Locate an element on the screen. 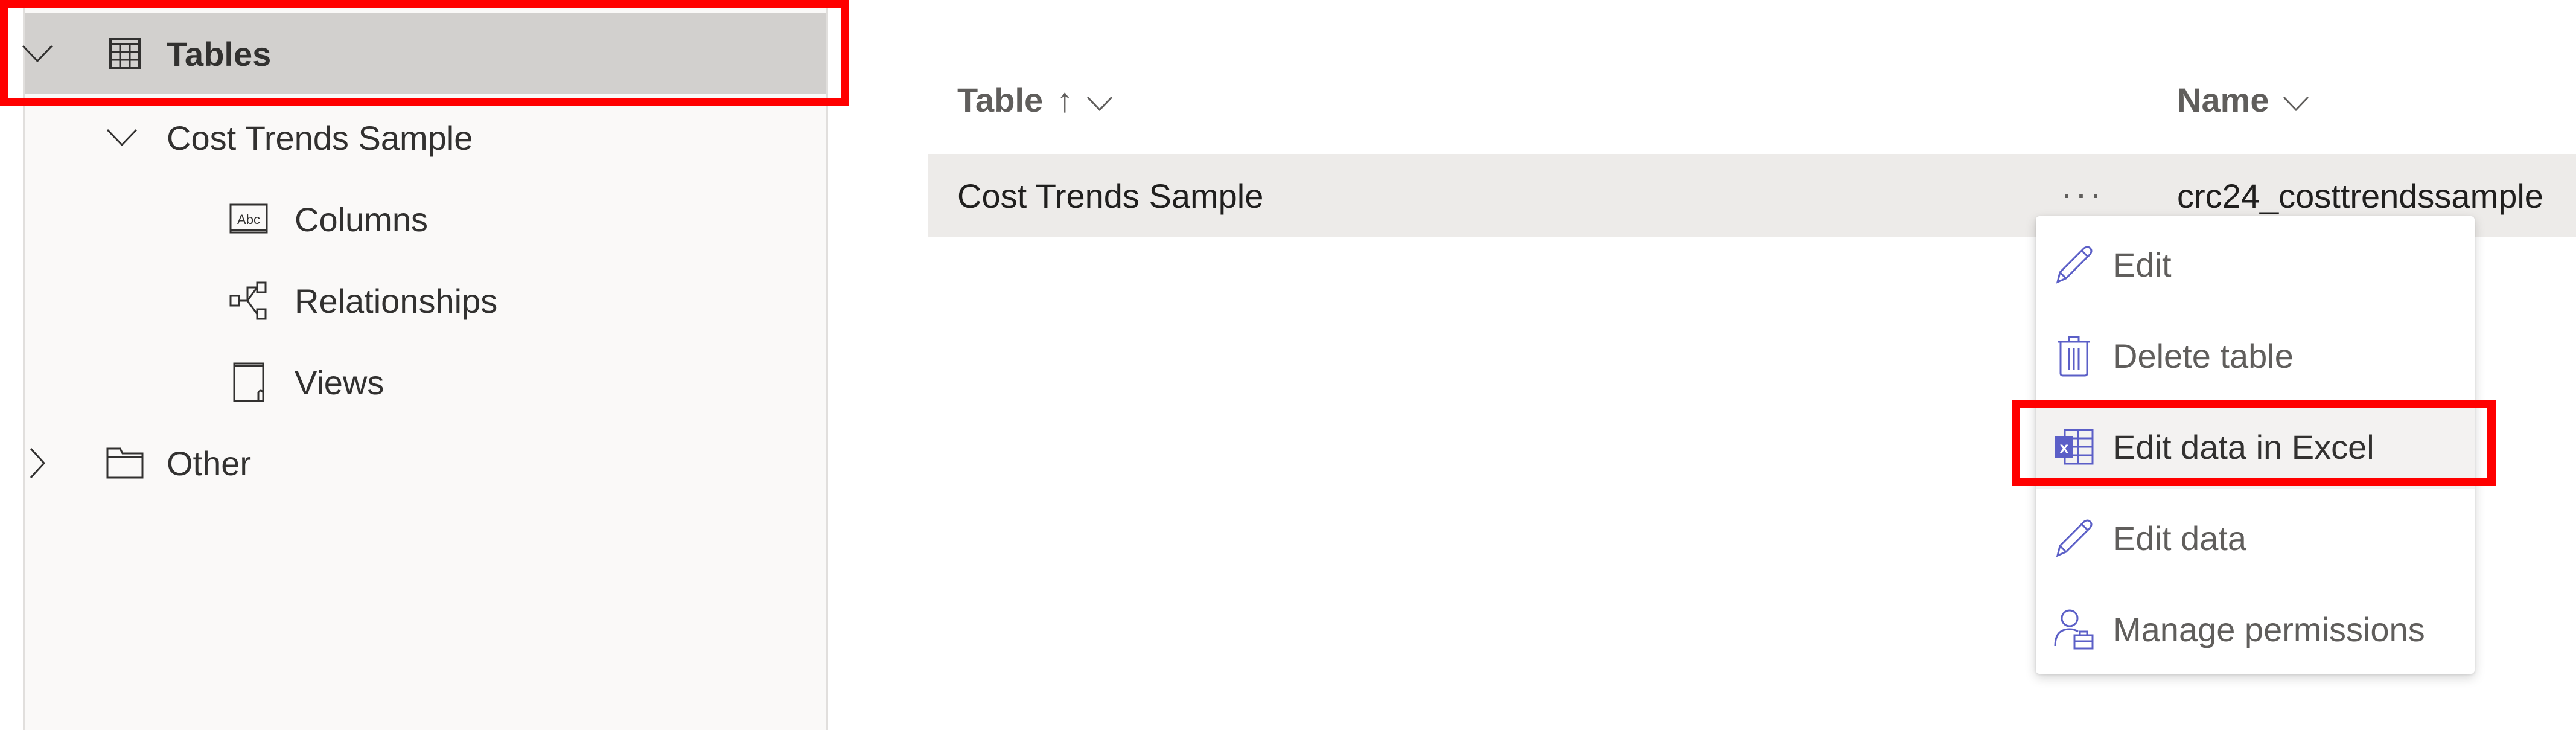 This screenshot has width=2576, height=730. sidebar-item-label: Relationships is located at coordinates (396, 300).